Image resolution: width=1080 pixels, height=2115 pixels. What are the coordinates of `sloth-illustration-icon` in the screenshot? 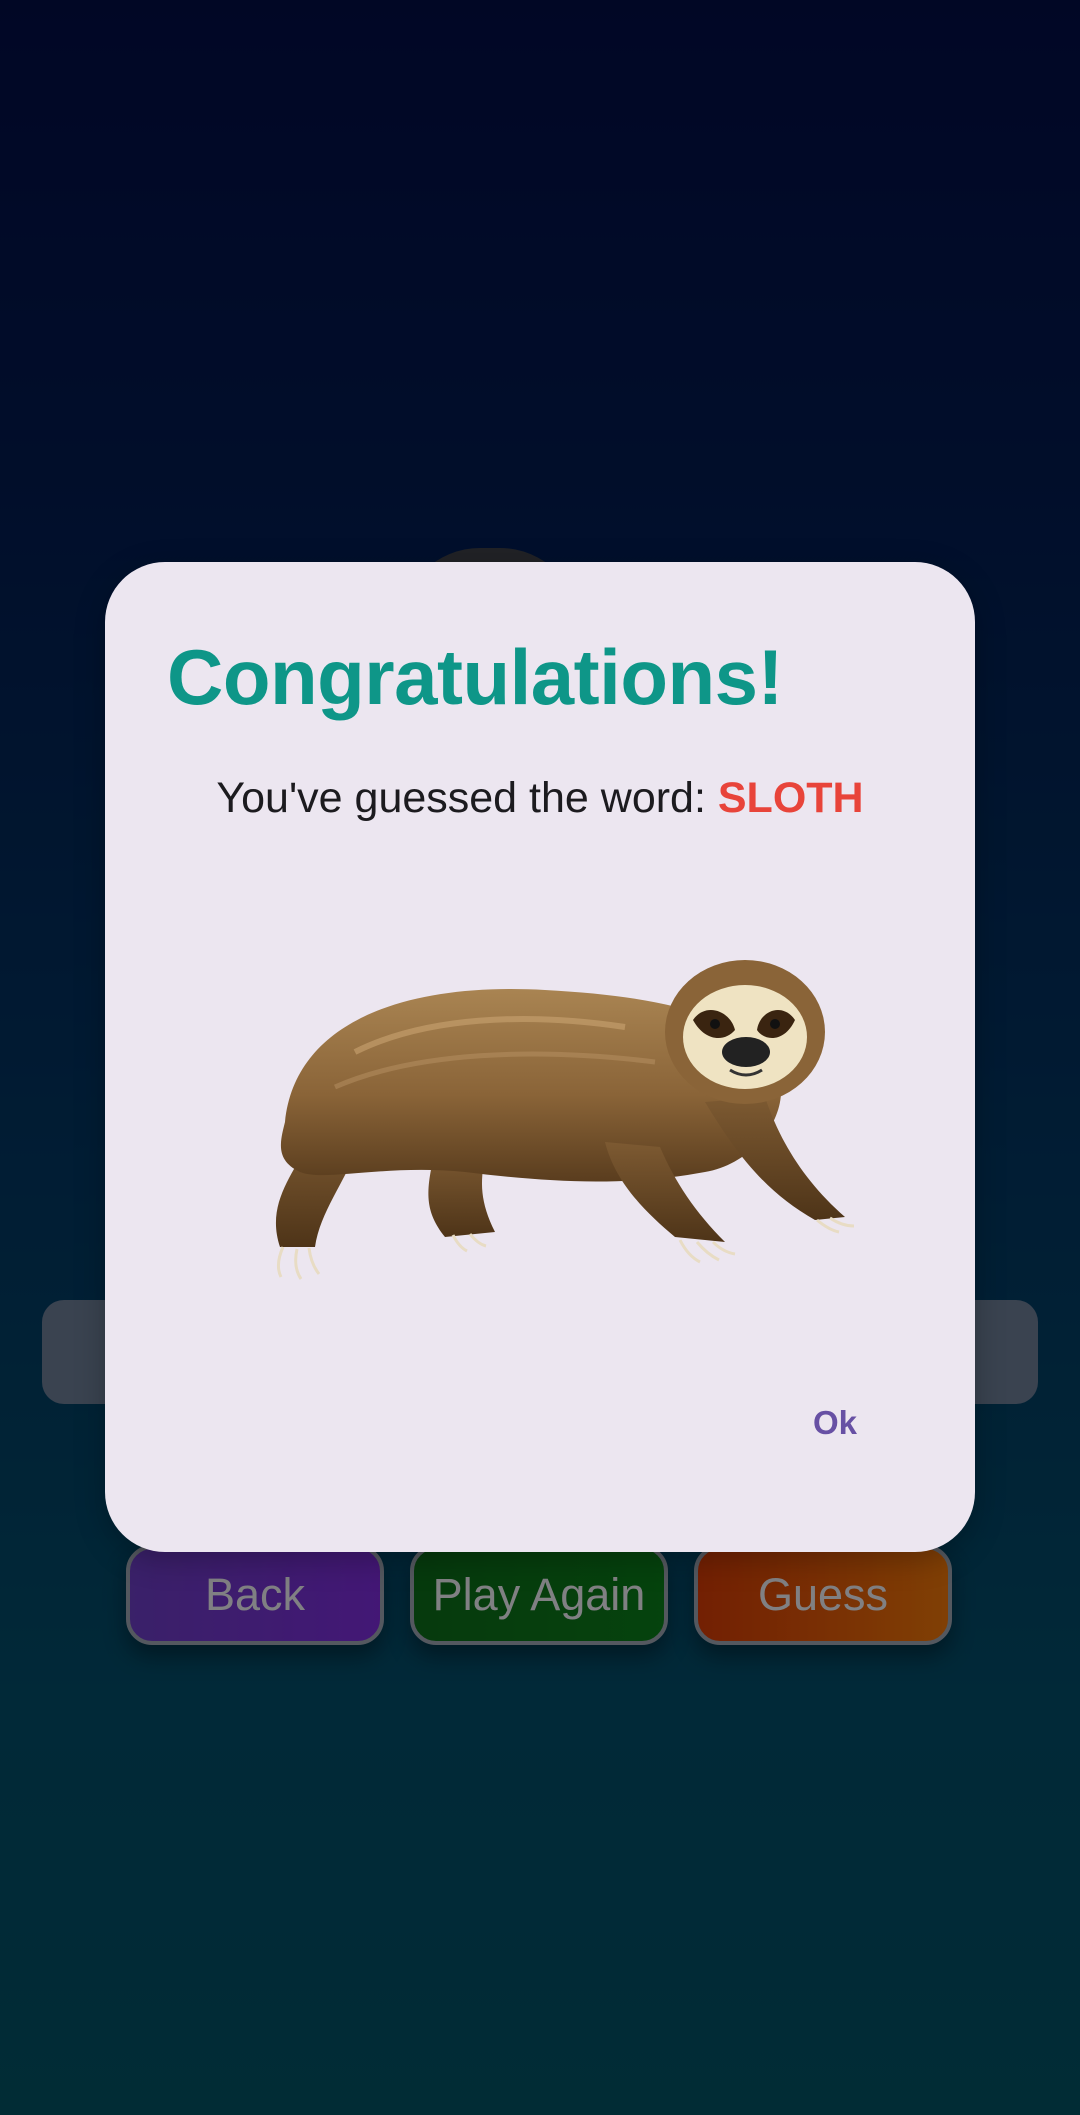 It's located at (565, 1120).